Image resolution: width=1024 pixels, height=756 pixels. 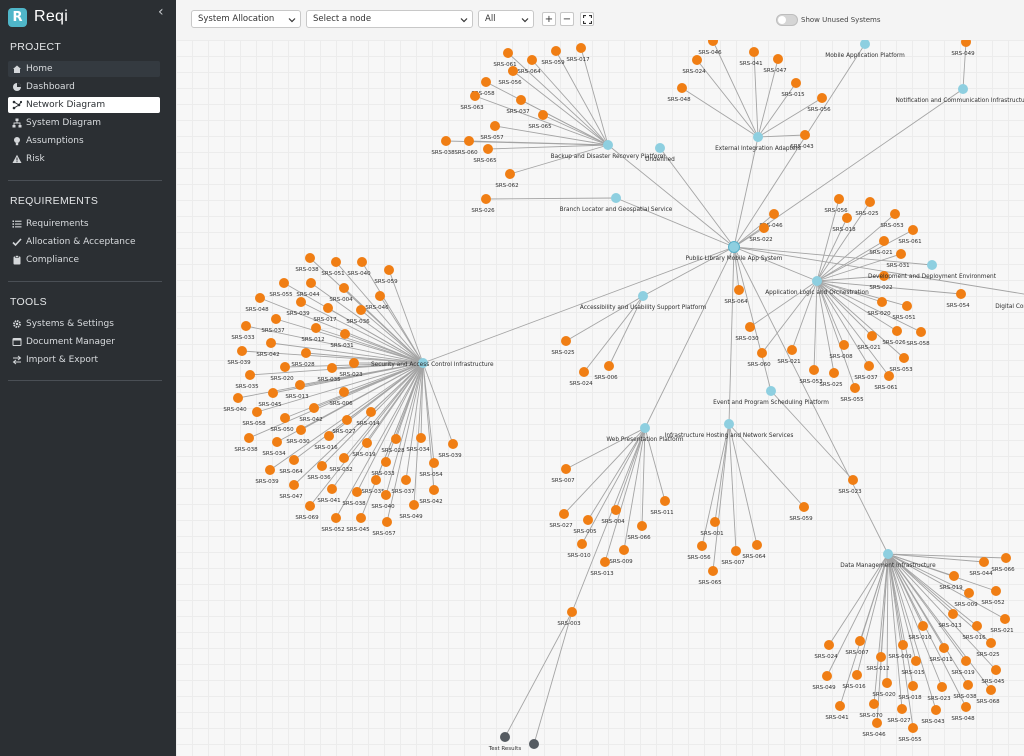 I want to click on zoom-out-button: −, so click(x=567, y=19).